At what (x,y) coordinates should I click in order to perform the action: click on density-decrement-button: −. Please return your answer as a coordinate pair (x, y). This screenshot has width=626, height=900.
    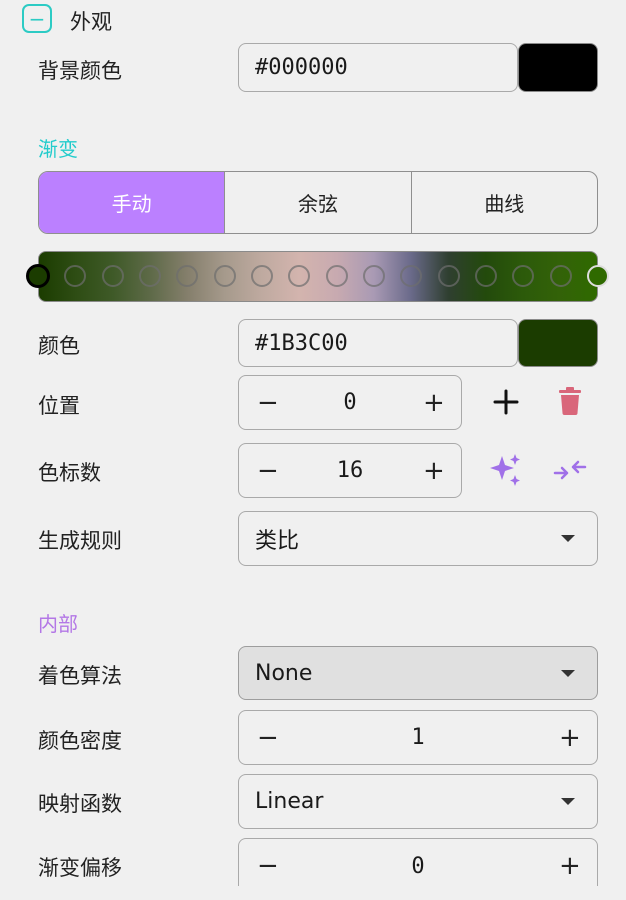
    Looking at the image, I should click on (268, 738).